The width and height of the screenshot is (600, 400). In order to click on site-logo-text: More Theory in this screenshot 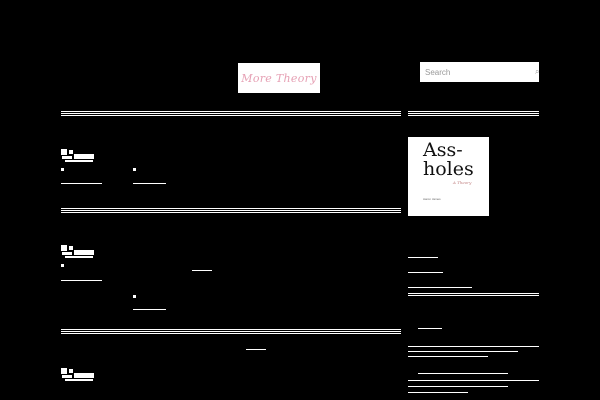, I will do `click(279, 78)`.